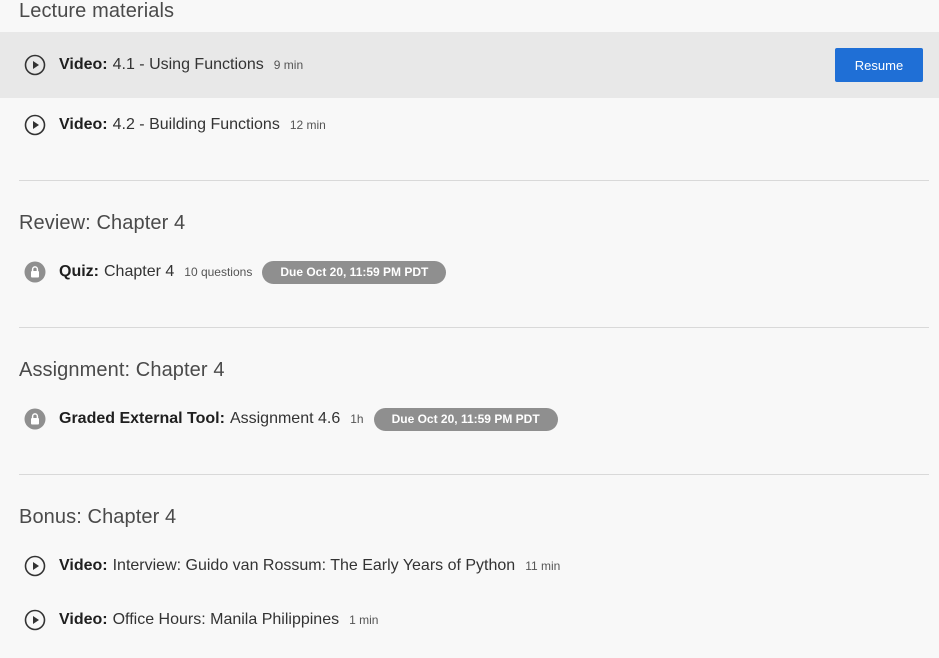 Image resolution: width=939 pixels, height=658 pixels. Describe the element at coordinates (469, 125) in the screenshot. I see `item-video-building-functions: Video: 4.2 - Building Functions 12 min` at that location.